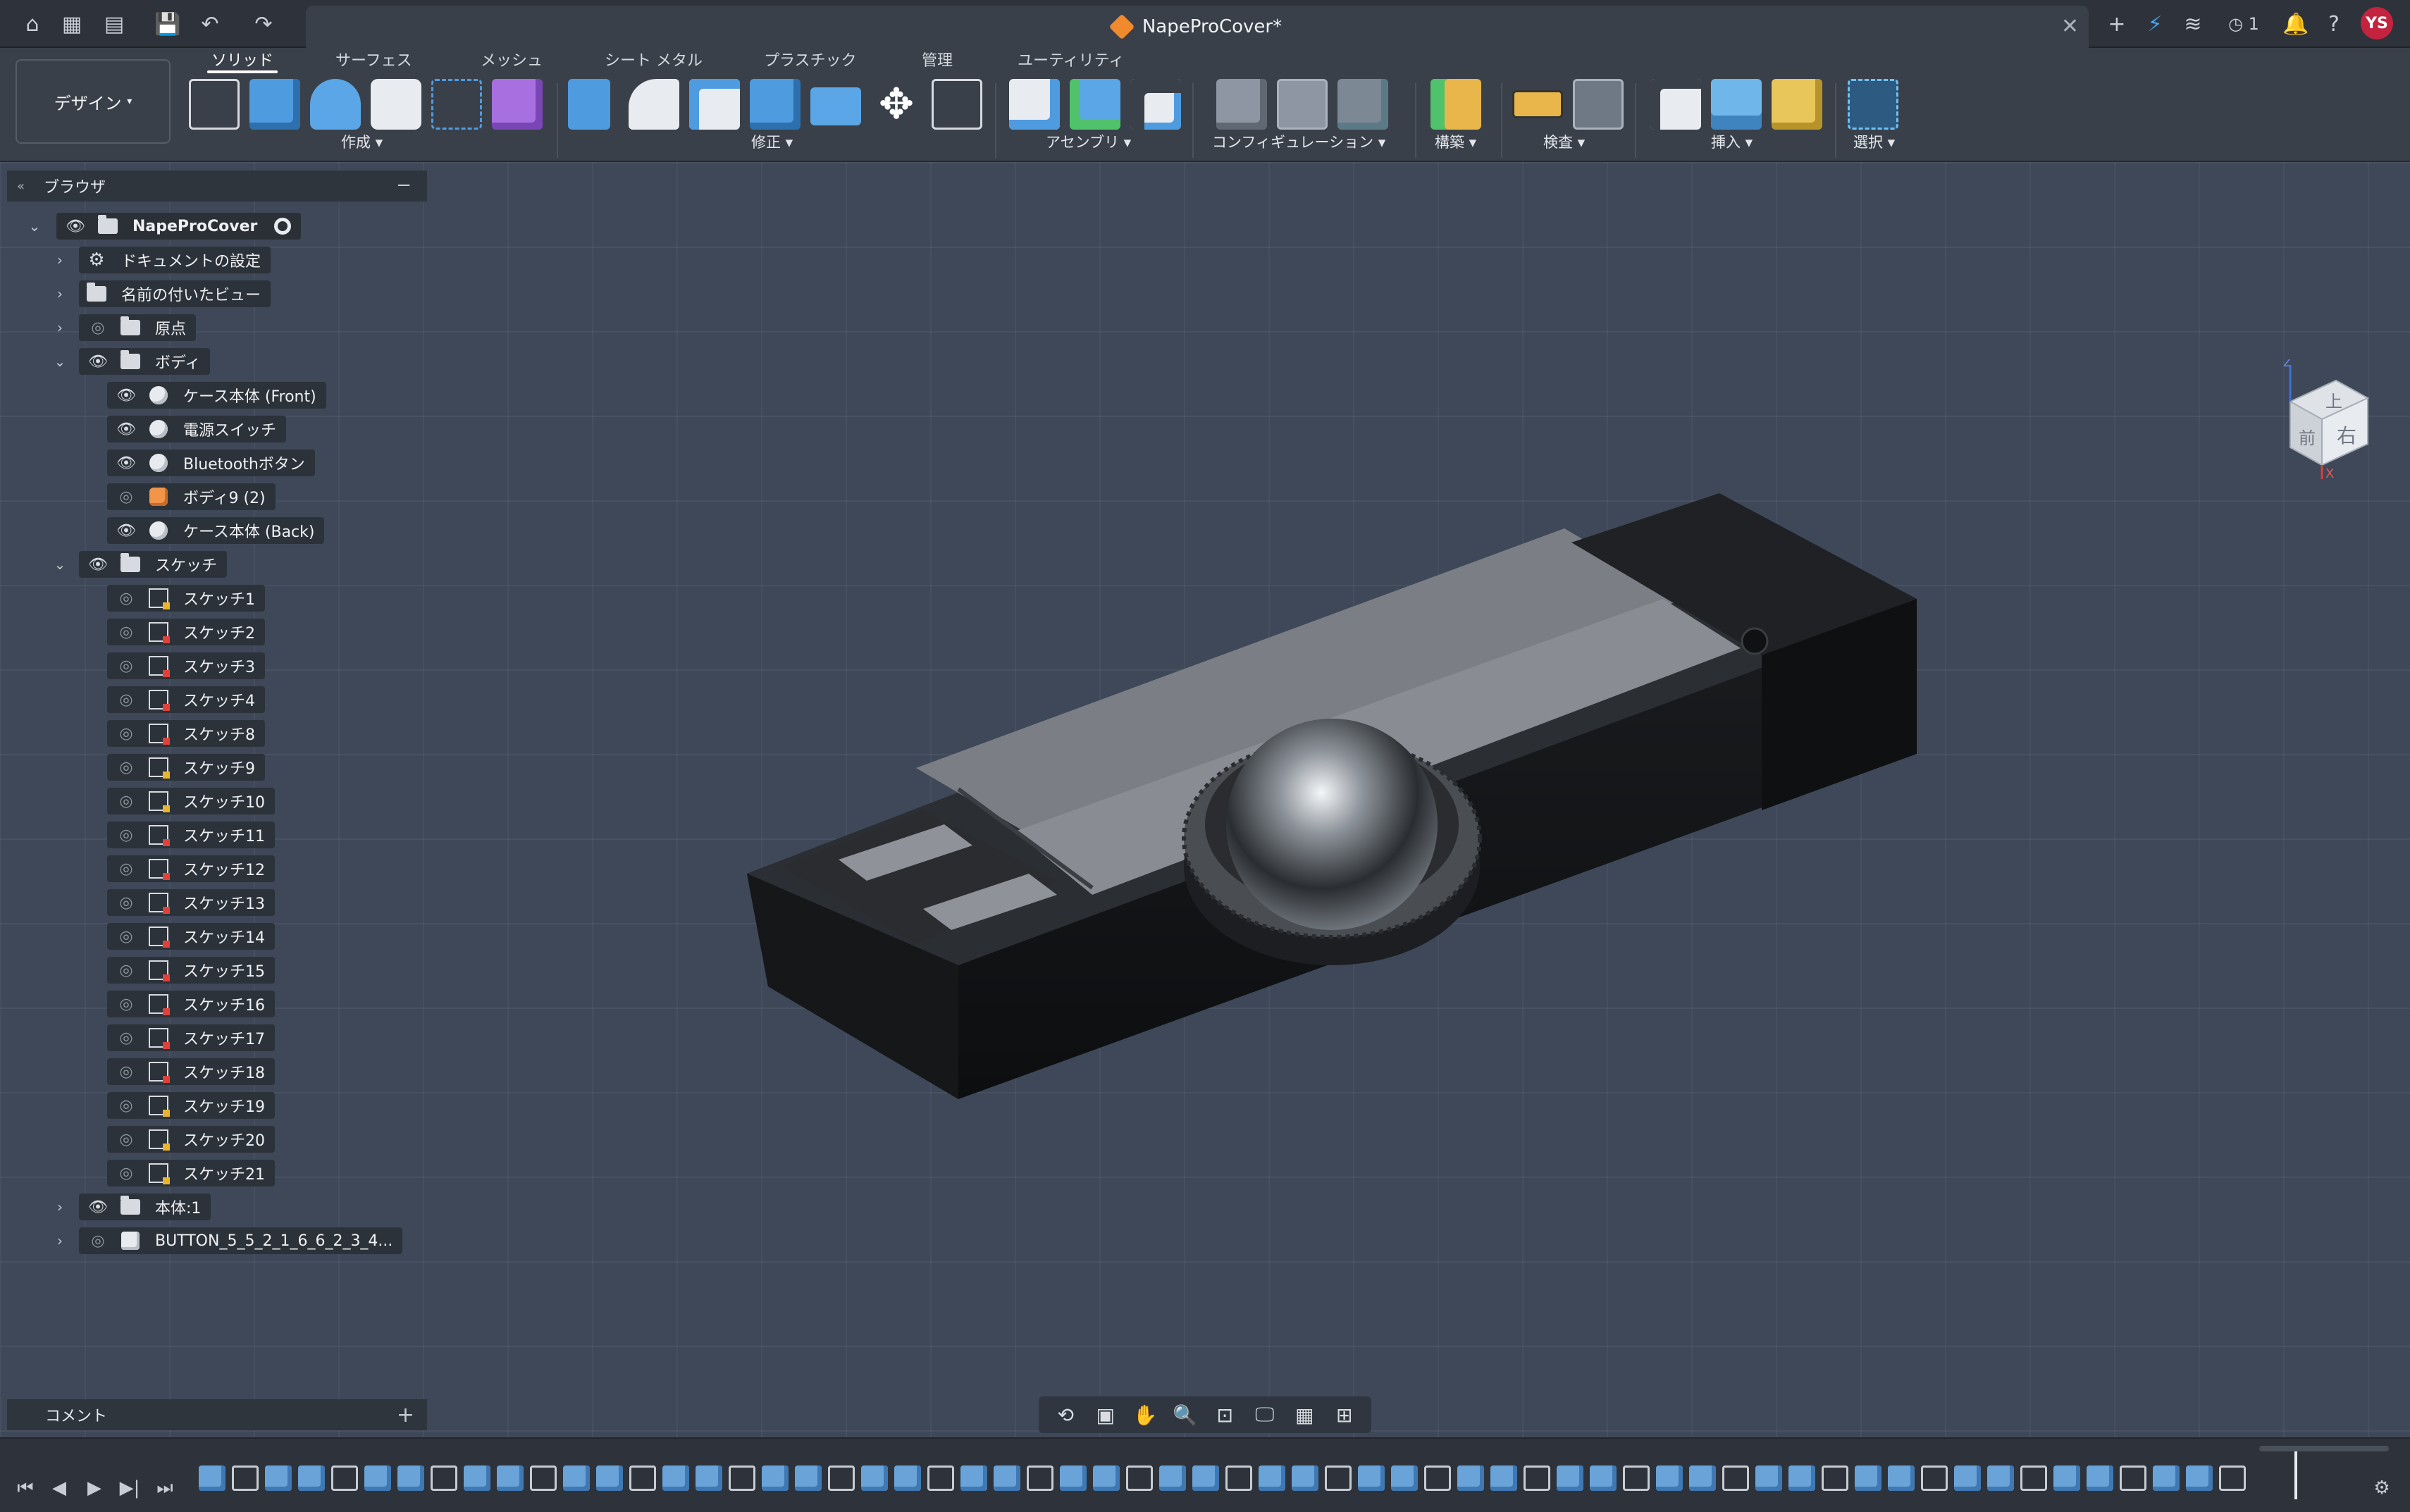 The image size is (2410, 1512). What do you see at coordinates (145, 361) in the screenshot?
I see `bodies-pill: 👁 ボディ` at bounding box center [145, 361].